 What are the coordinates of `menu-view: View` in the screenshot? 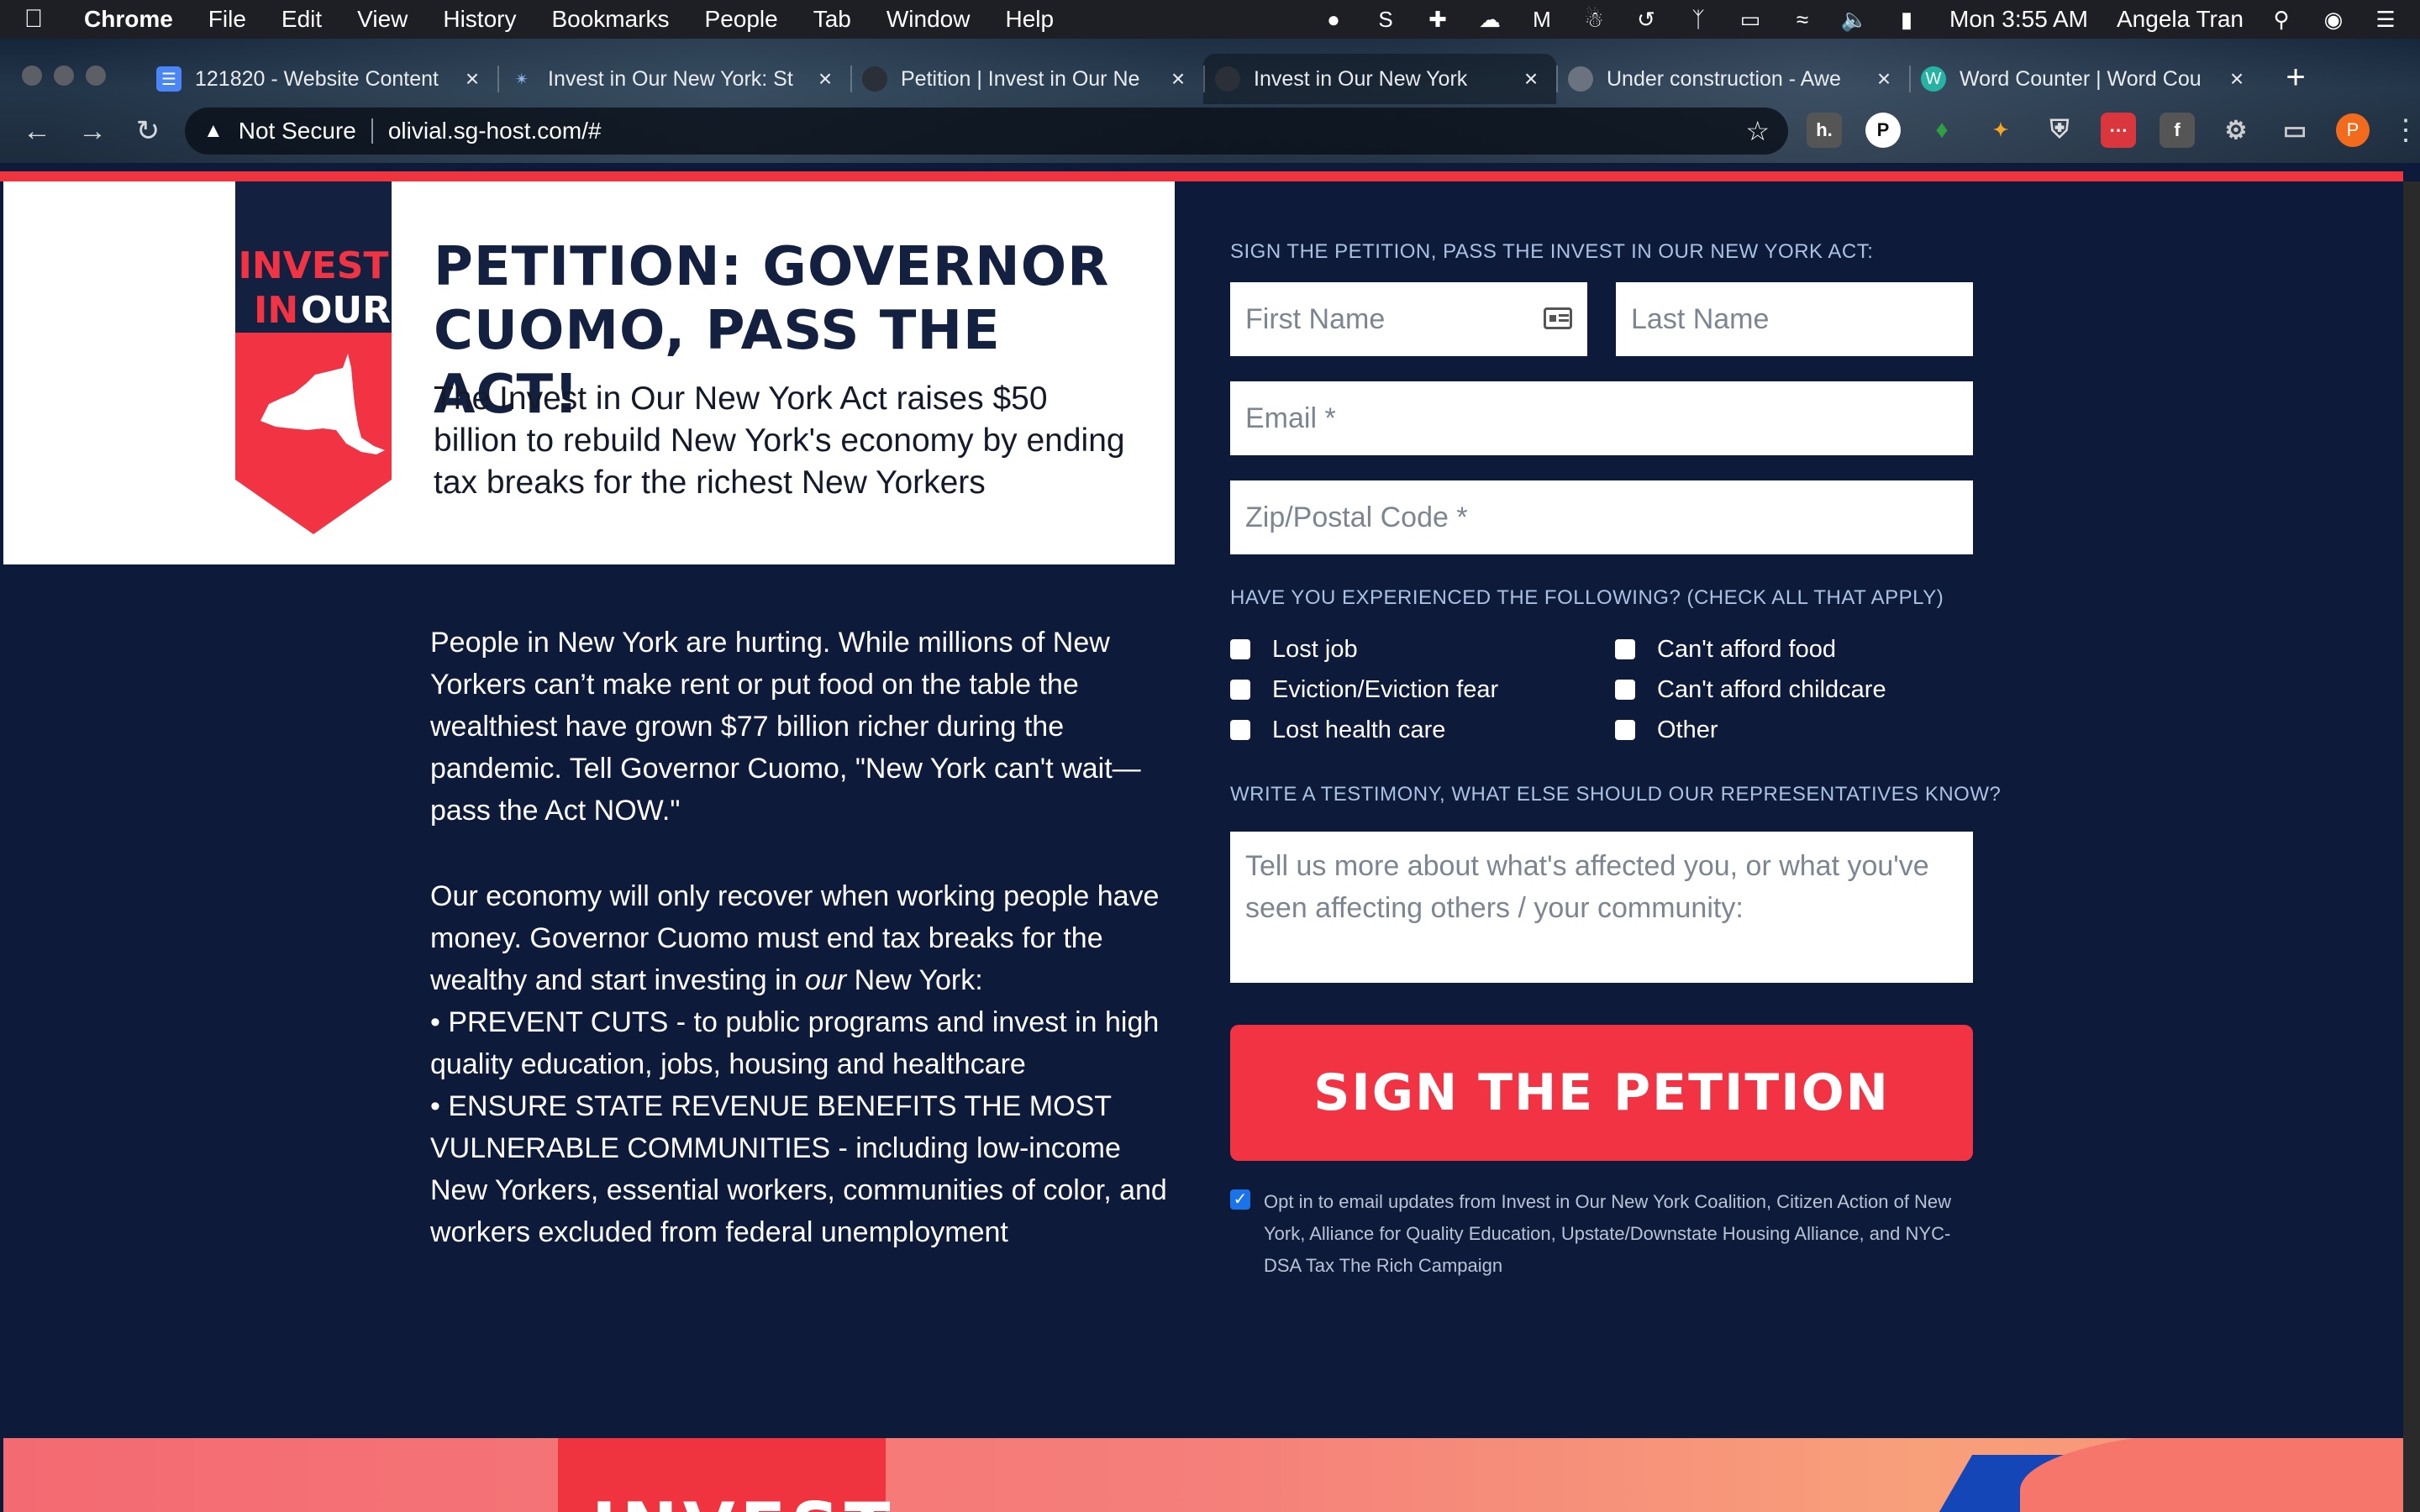 It's located at (382, 19).